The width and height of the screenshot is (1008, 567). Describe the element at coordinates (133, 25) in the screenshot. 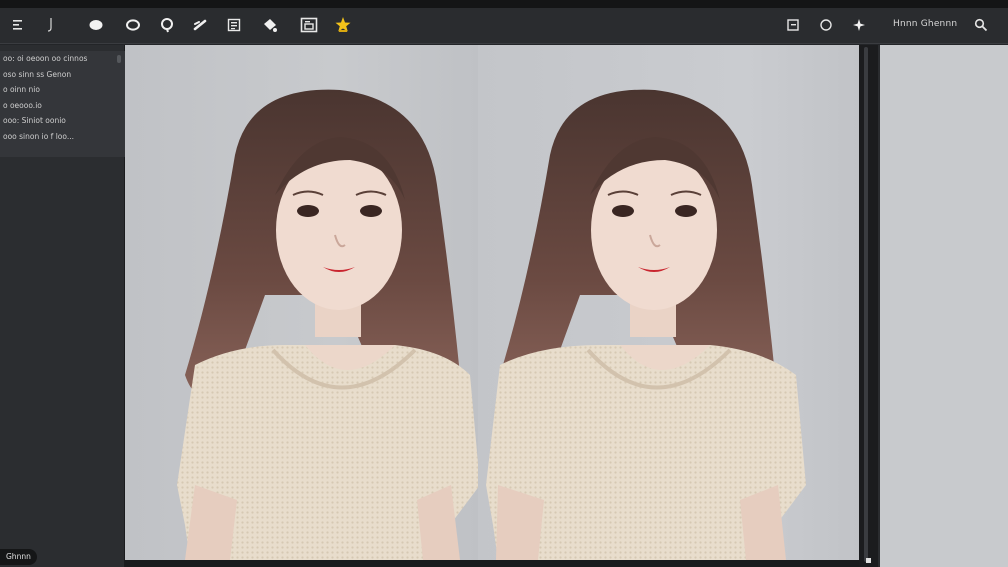

I see `ellipse-outline-icon` at that location.